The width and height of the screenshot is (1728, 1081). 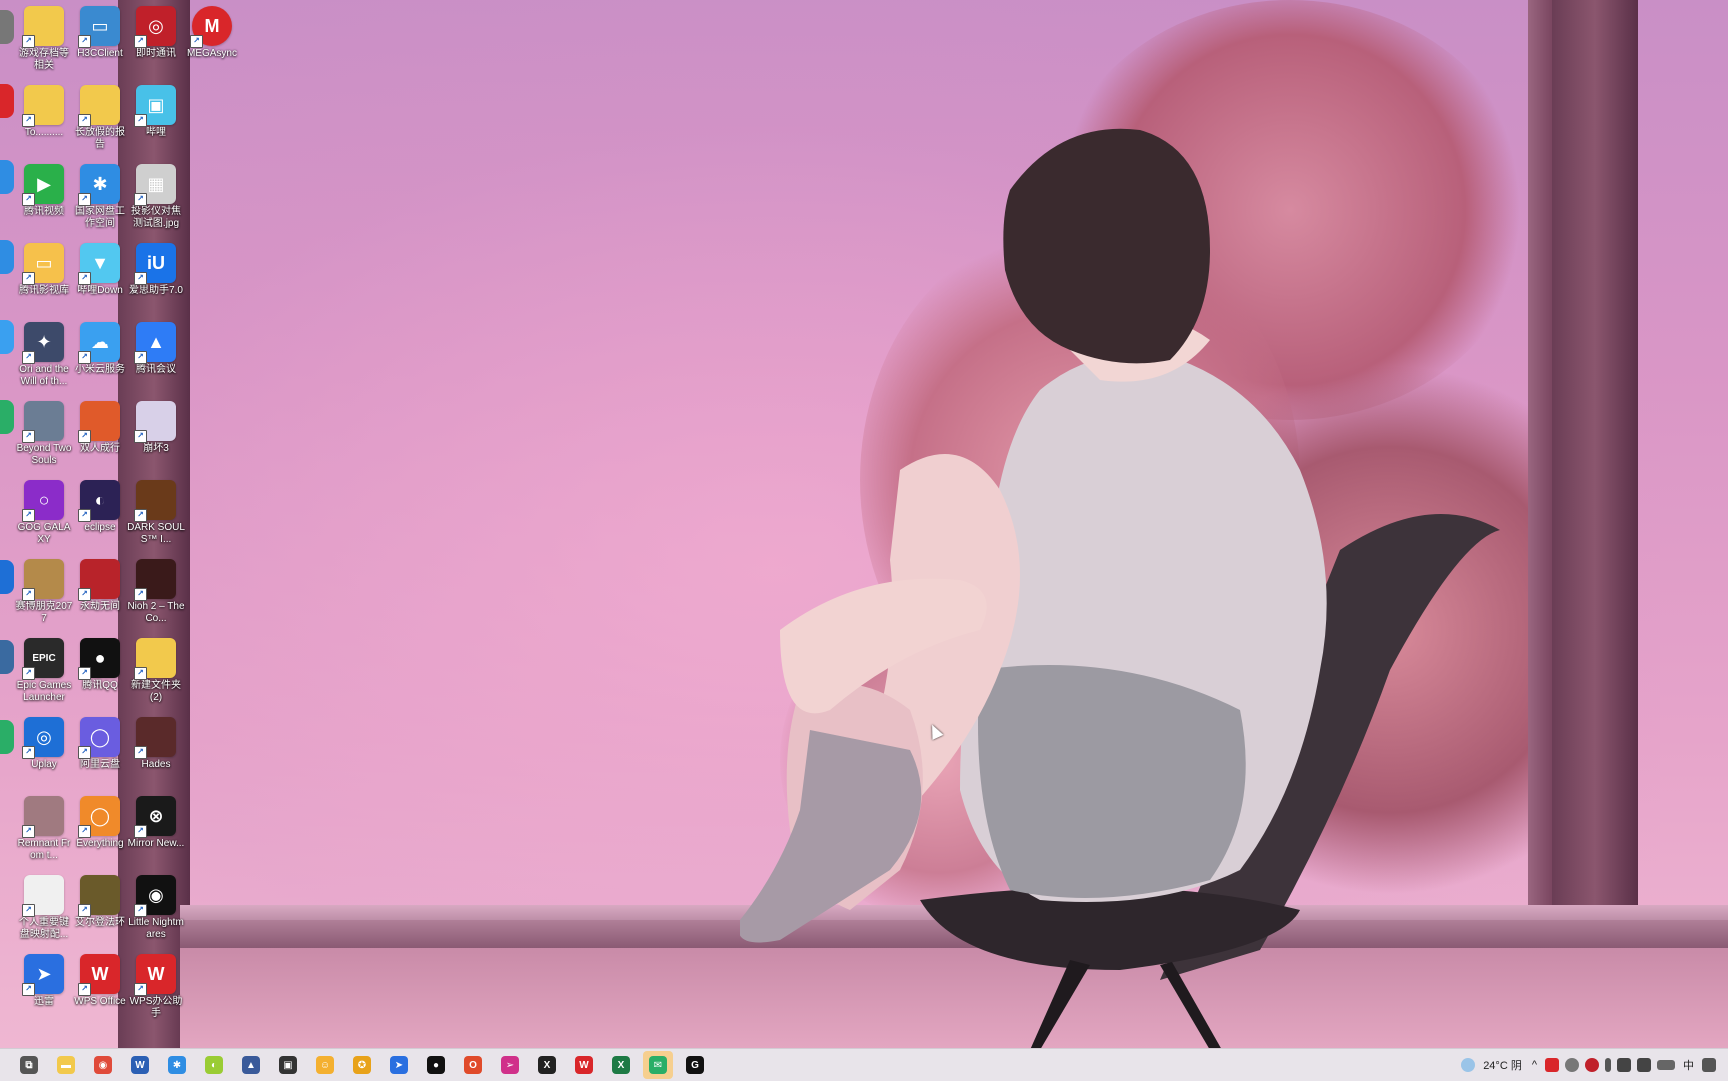 I want to click on desktop-icon: W ↗ WPS办公助手, so click(x=156, y=984).